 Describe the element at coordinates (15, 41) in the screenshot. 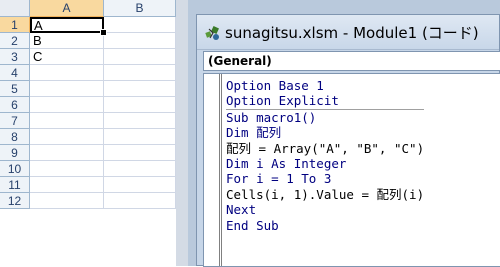

I see `row-header: 2` at that location.